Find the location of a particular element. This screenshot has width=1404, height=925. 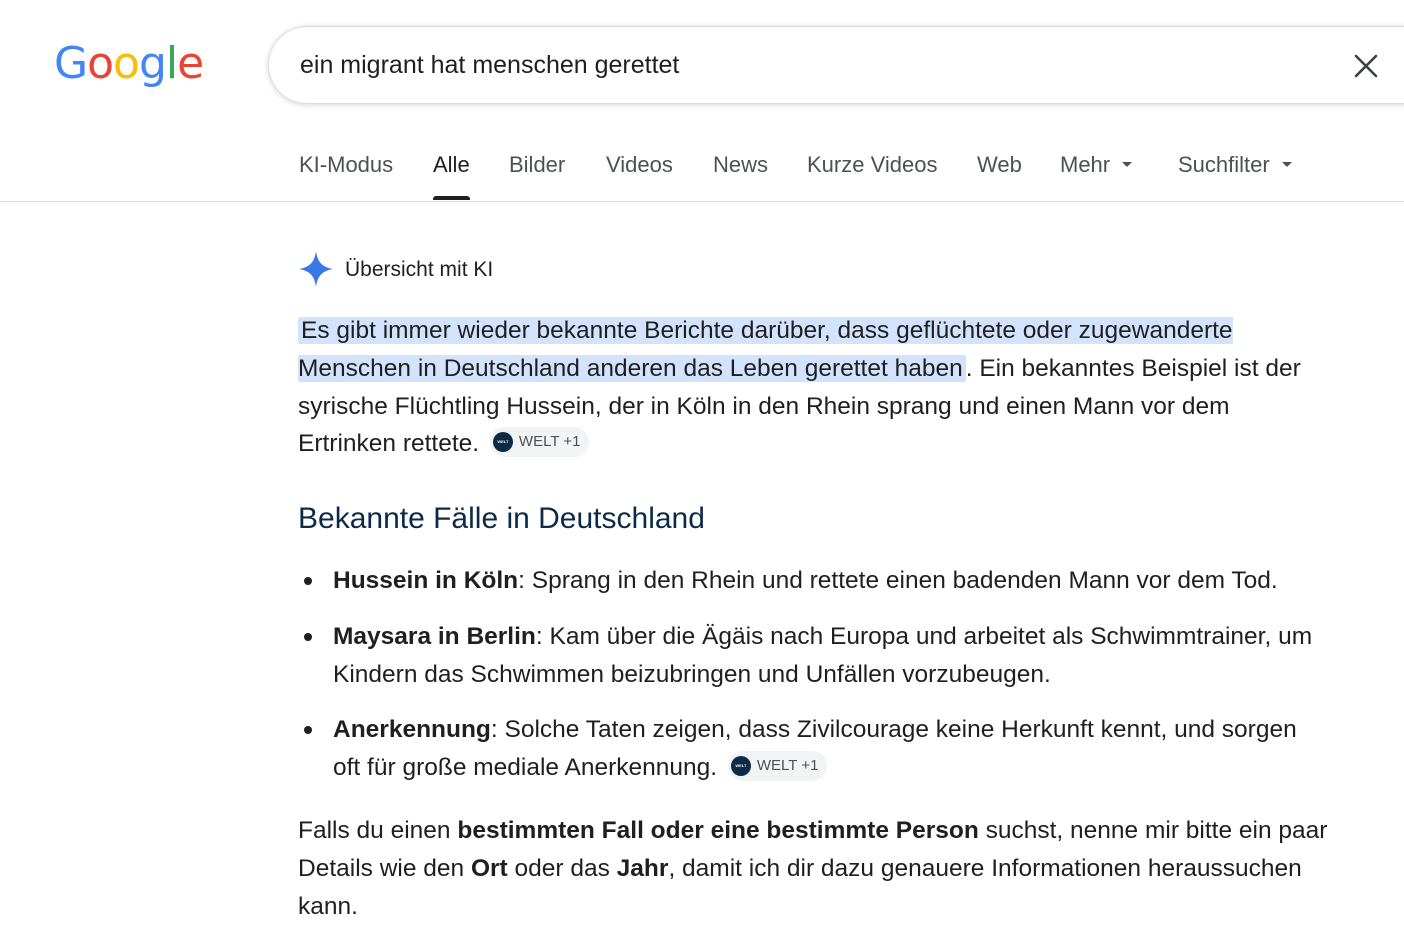

tab-label: KI-Modus is located at coordinates (346, 164).